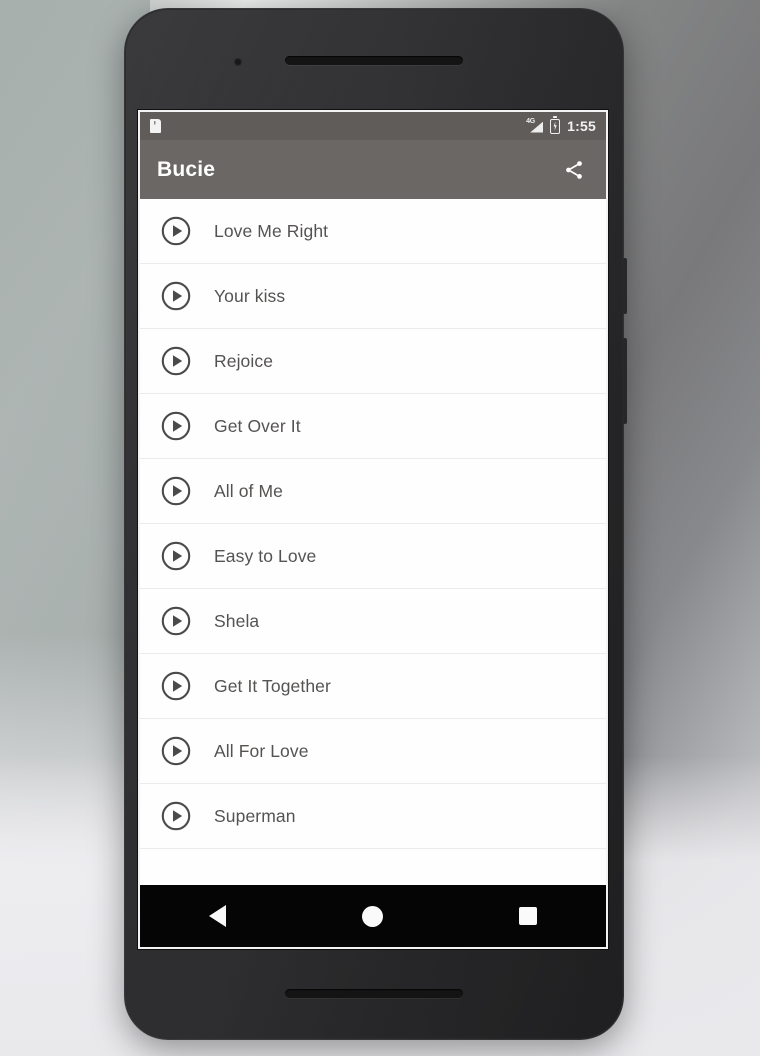 The width and height of the screenshot is (760, 1056). What do you see at coordinates (265, 555) in the screenshot?
I see `song-title: Easy to Love` at bounding box center [265, 555].